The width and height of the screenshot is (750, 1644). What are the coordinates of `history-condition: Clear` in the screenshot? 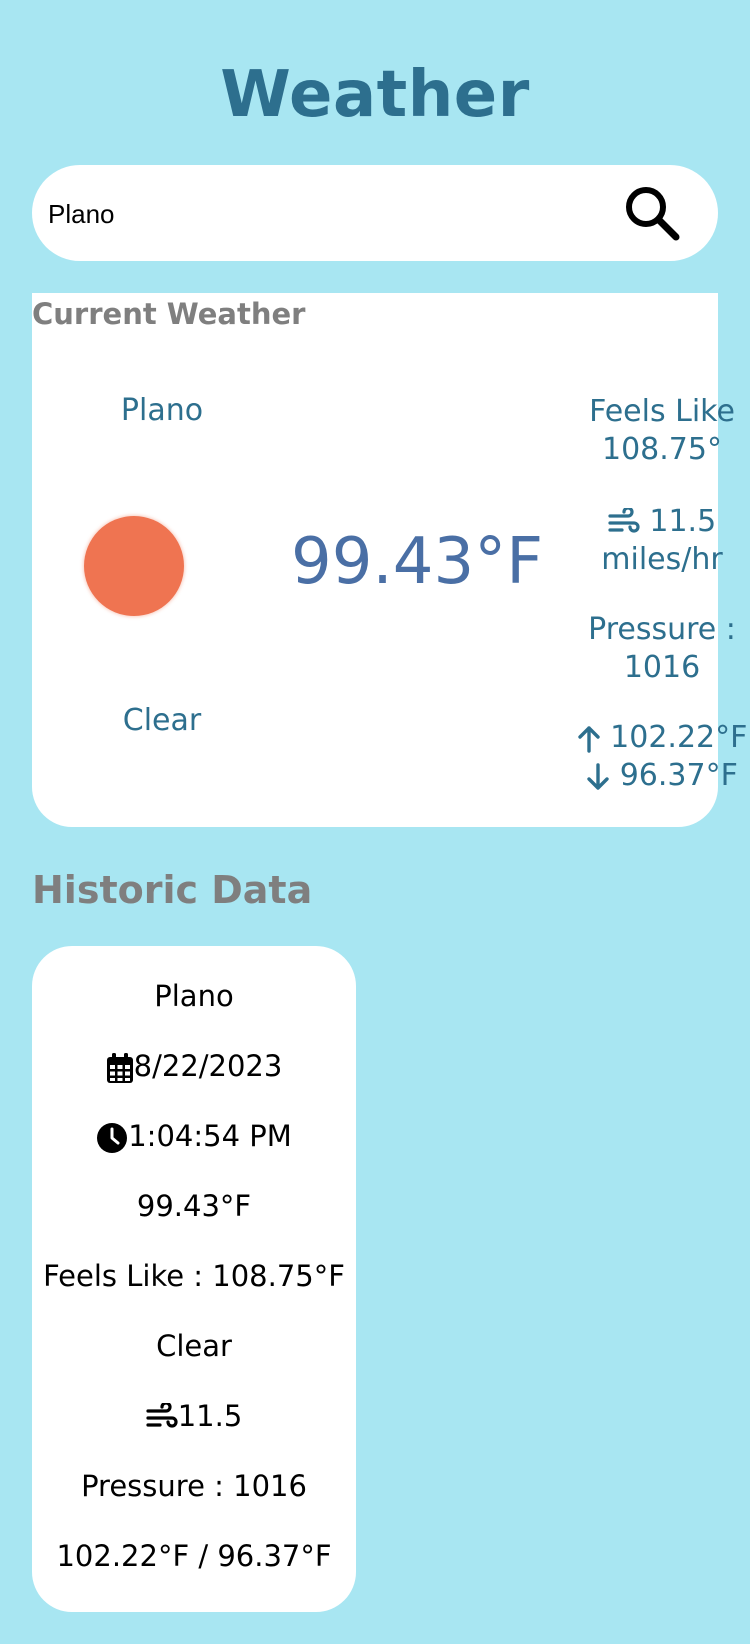 It's located at (194, 1346).